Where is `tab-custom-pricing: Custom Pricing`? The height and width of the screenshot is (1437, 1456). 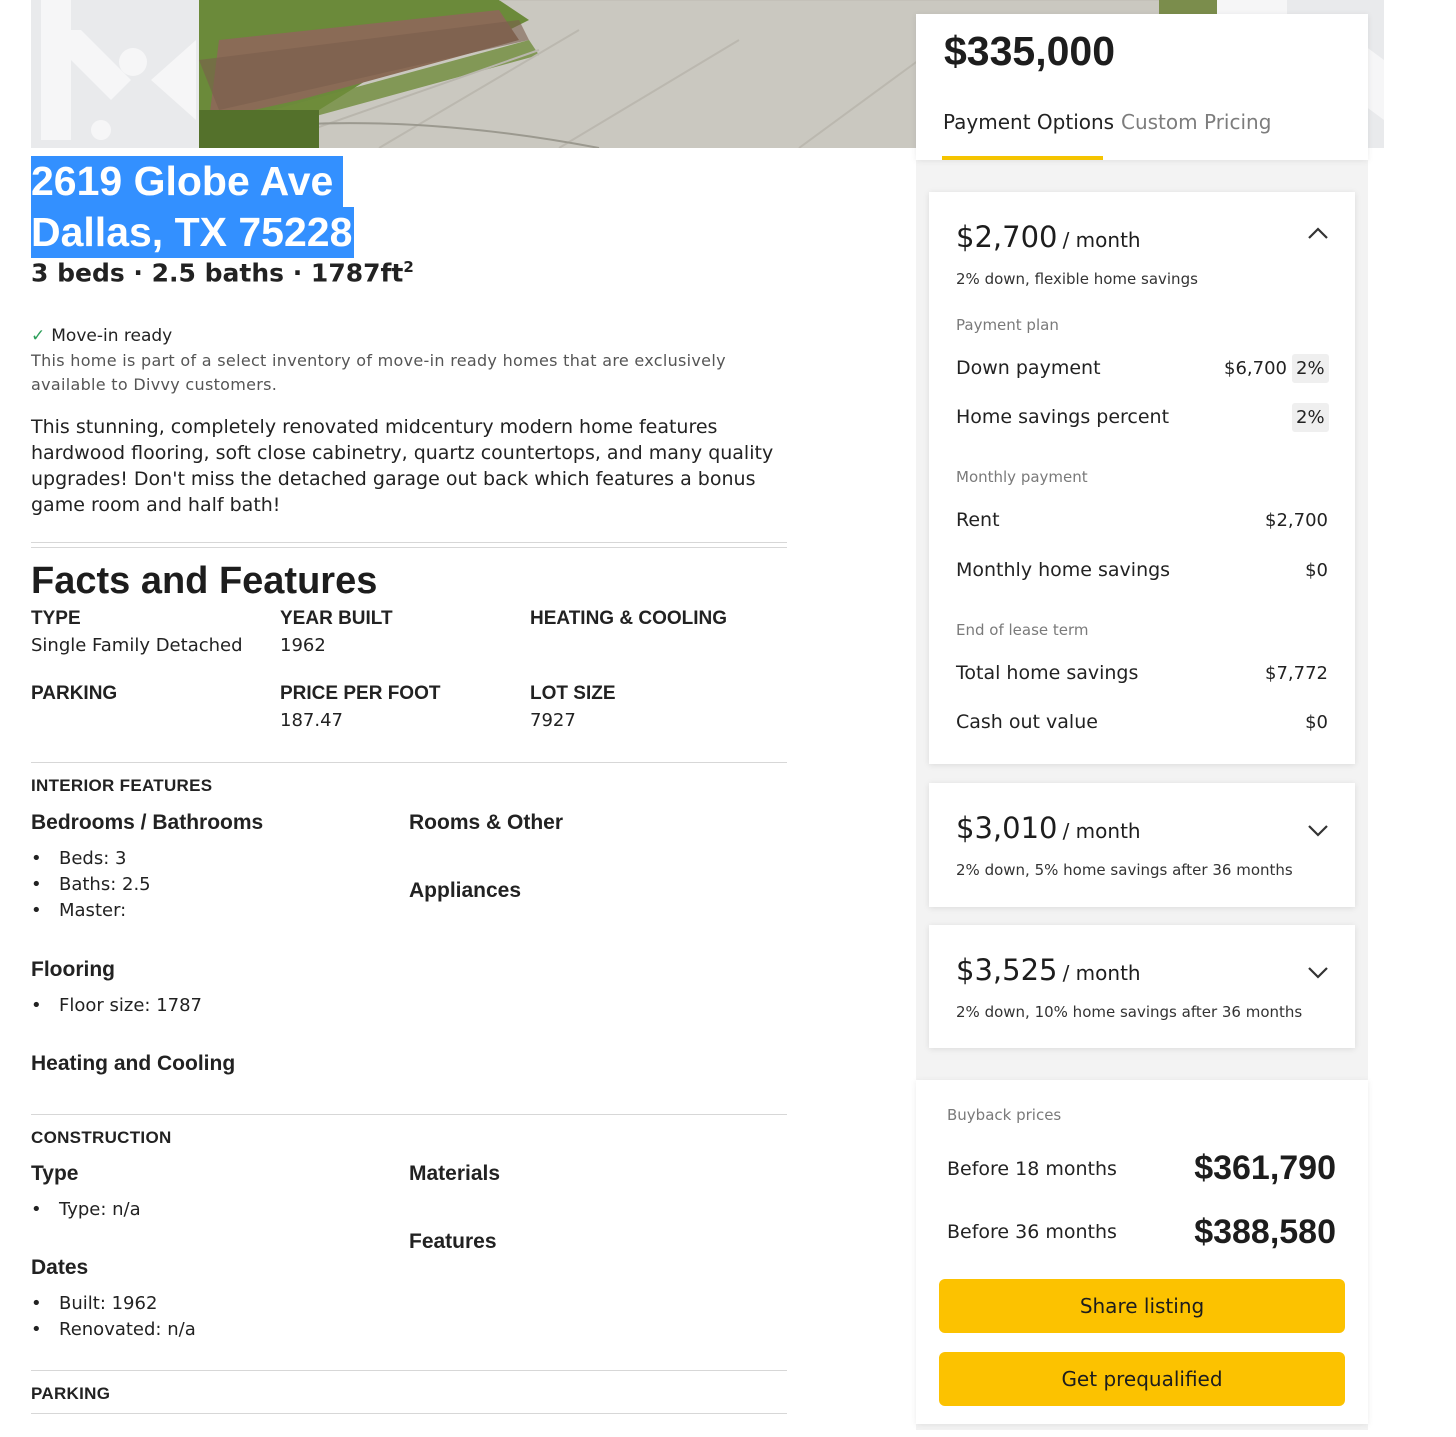
tab-custom-pricing: Custom Pricing is located at coordinates (1196, 122).